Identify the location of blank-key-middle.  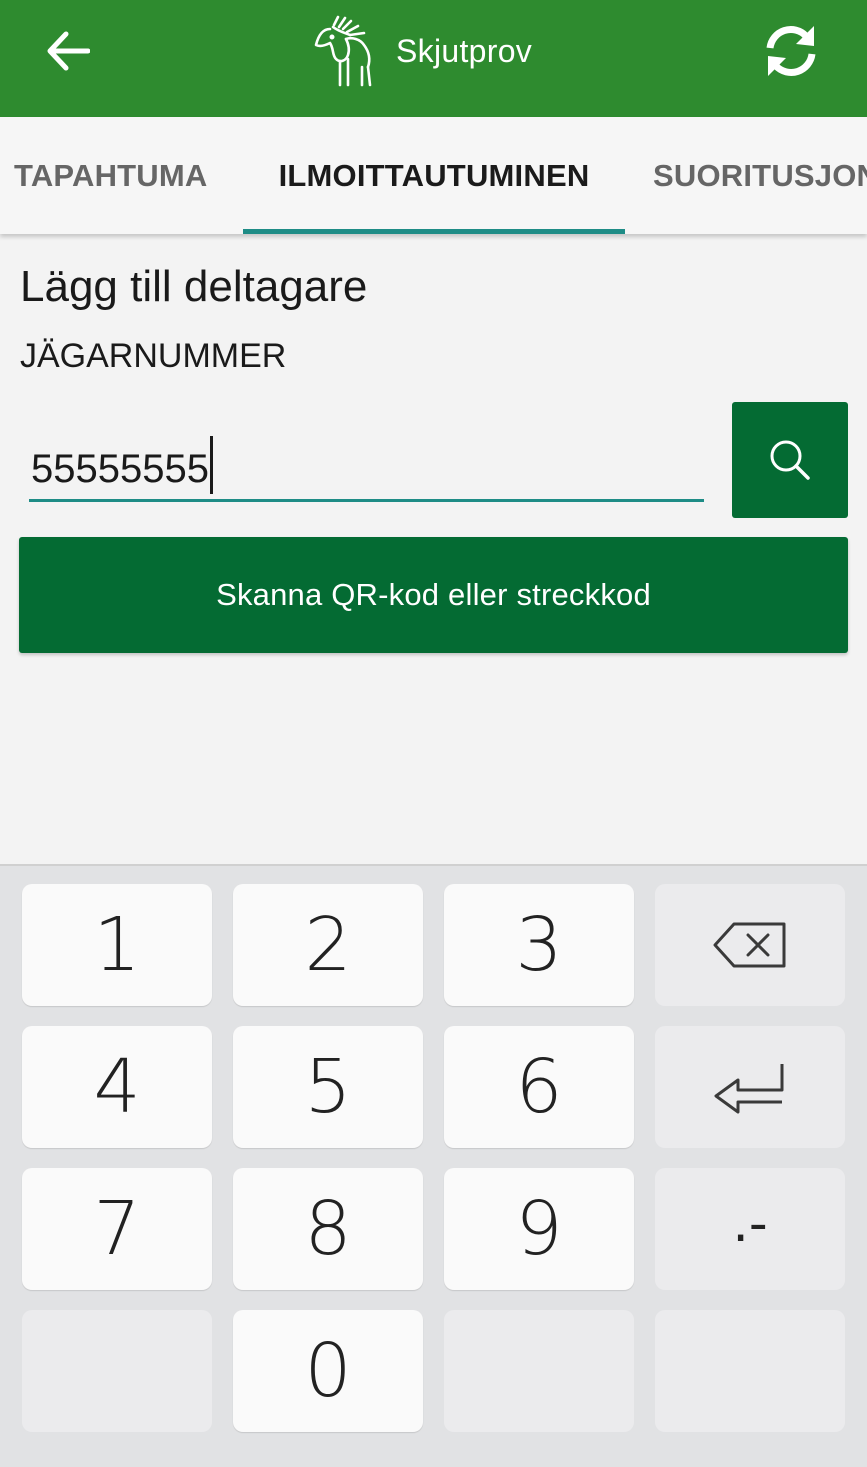
(539, 1371).